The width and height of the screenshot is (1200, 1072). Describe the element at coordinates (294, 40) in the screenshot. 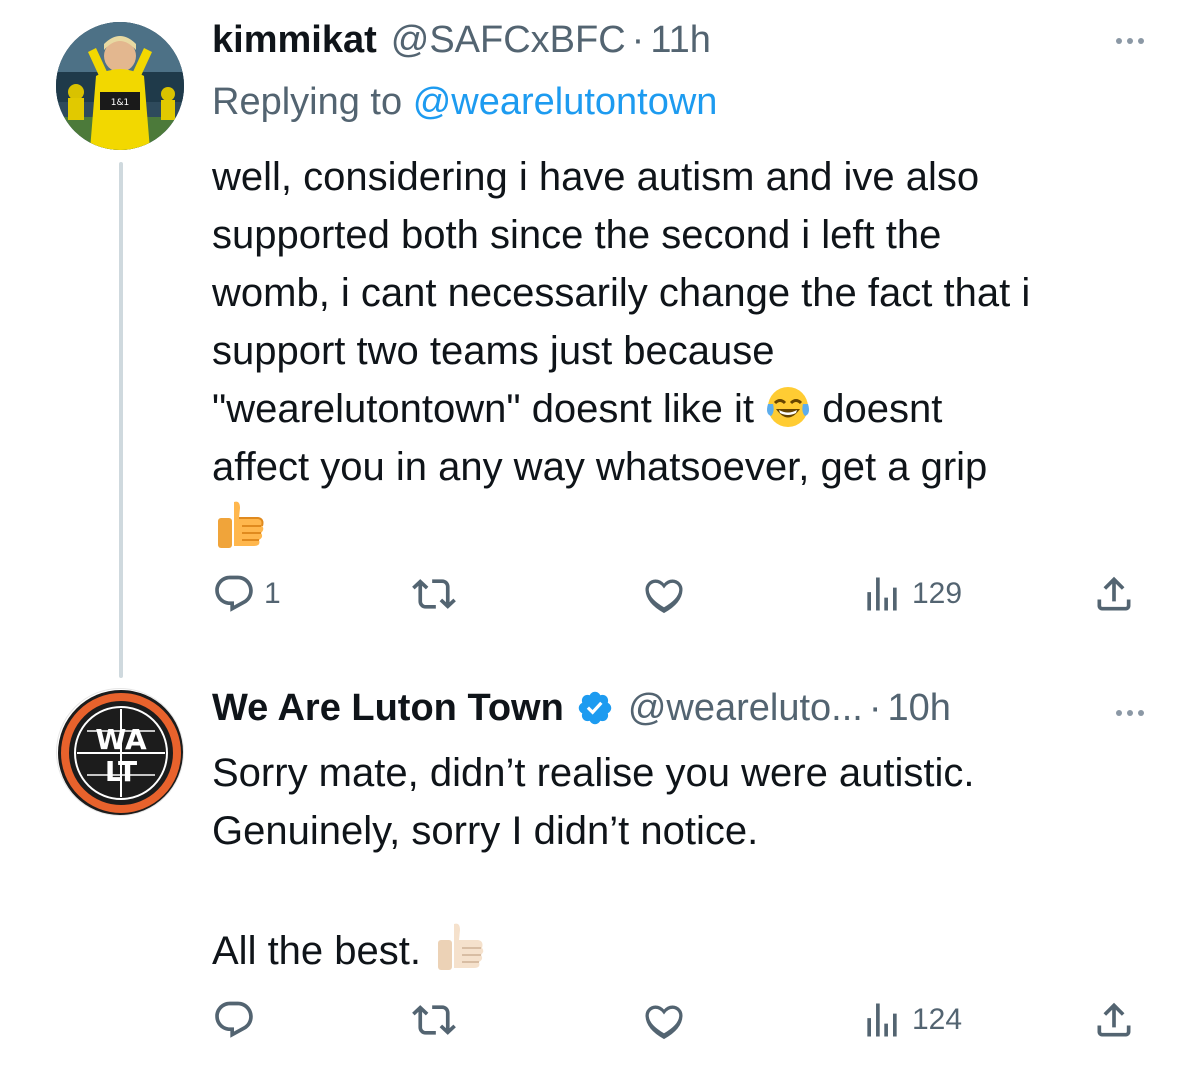

I see `display-name: kimmikat` at that location.